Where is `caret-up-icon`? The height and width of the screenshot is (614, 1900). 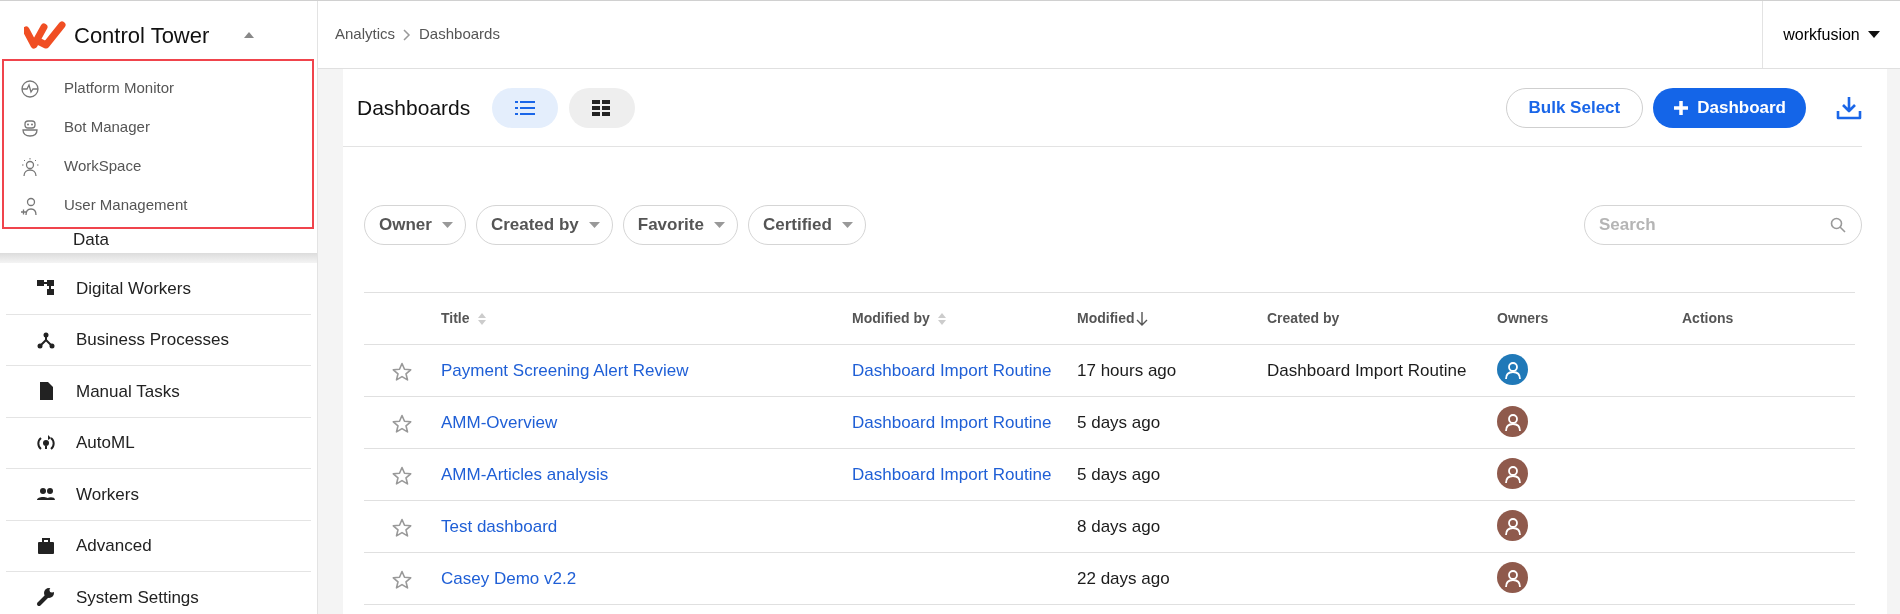 caret-up-icon is located at coordinates (249, 35).